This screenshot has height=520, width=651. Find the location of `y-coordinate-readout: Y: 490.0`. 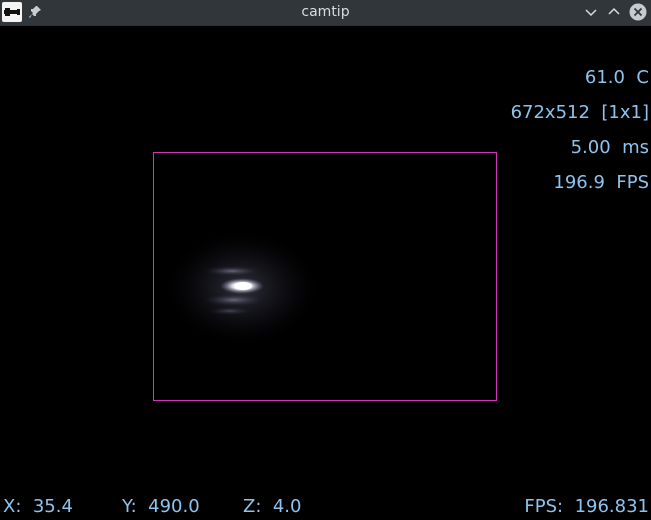

y-coordinate-readout: Y: 490.0 is located at coordinates (161, 506).